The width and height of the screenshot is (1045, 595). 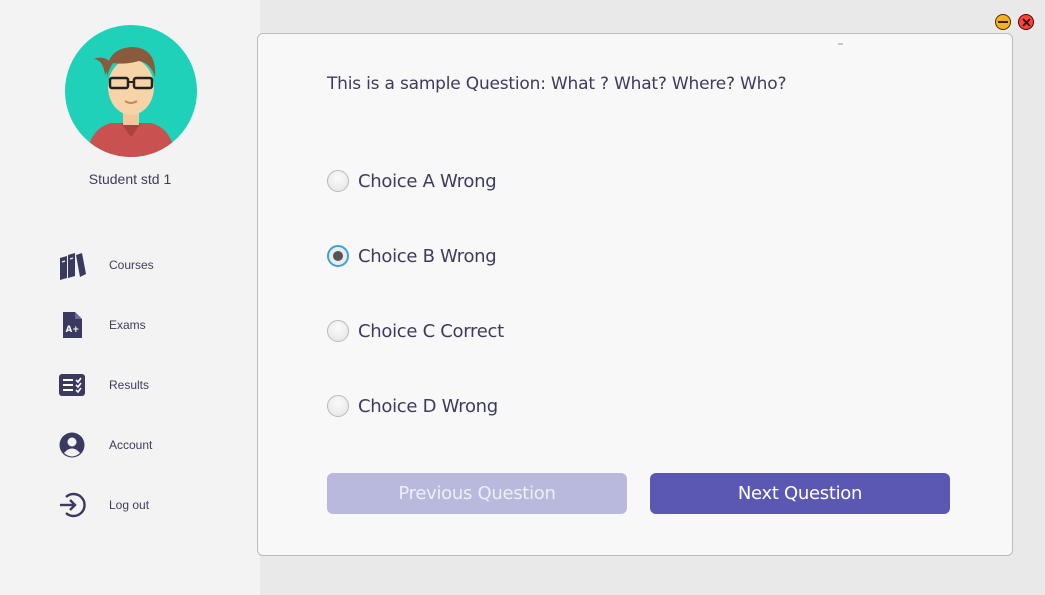 I want to click on minimize-icon, so click(x=1003, y=22).